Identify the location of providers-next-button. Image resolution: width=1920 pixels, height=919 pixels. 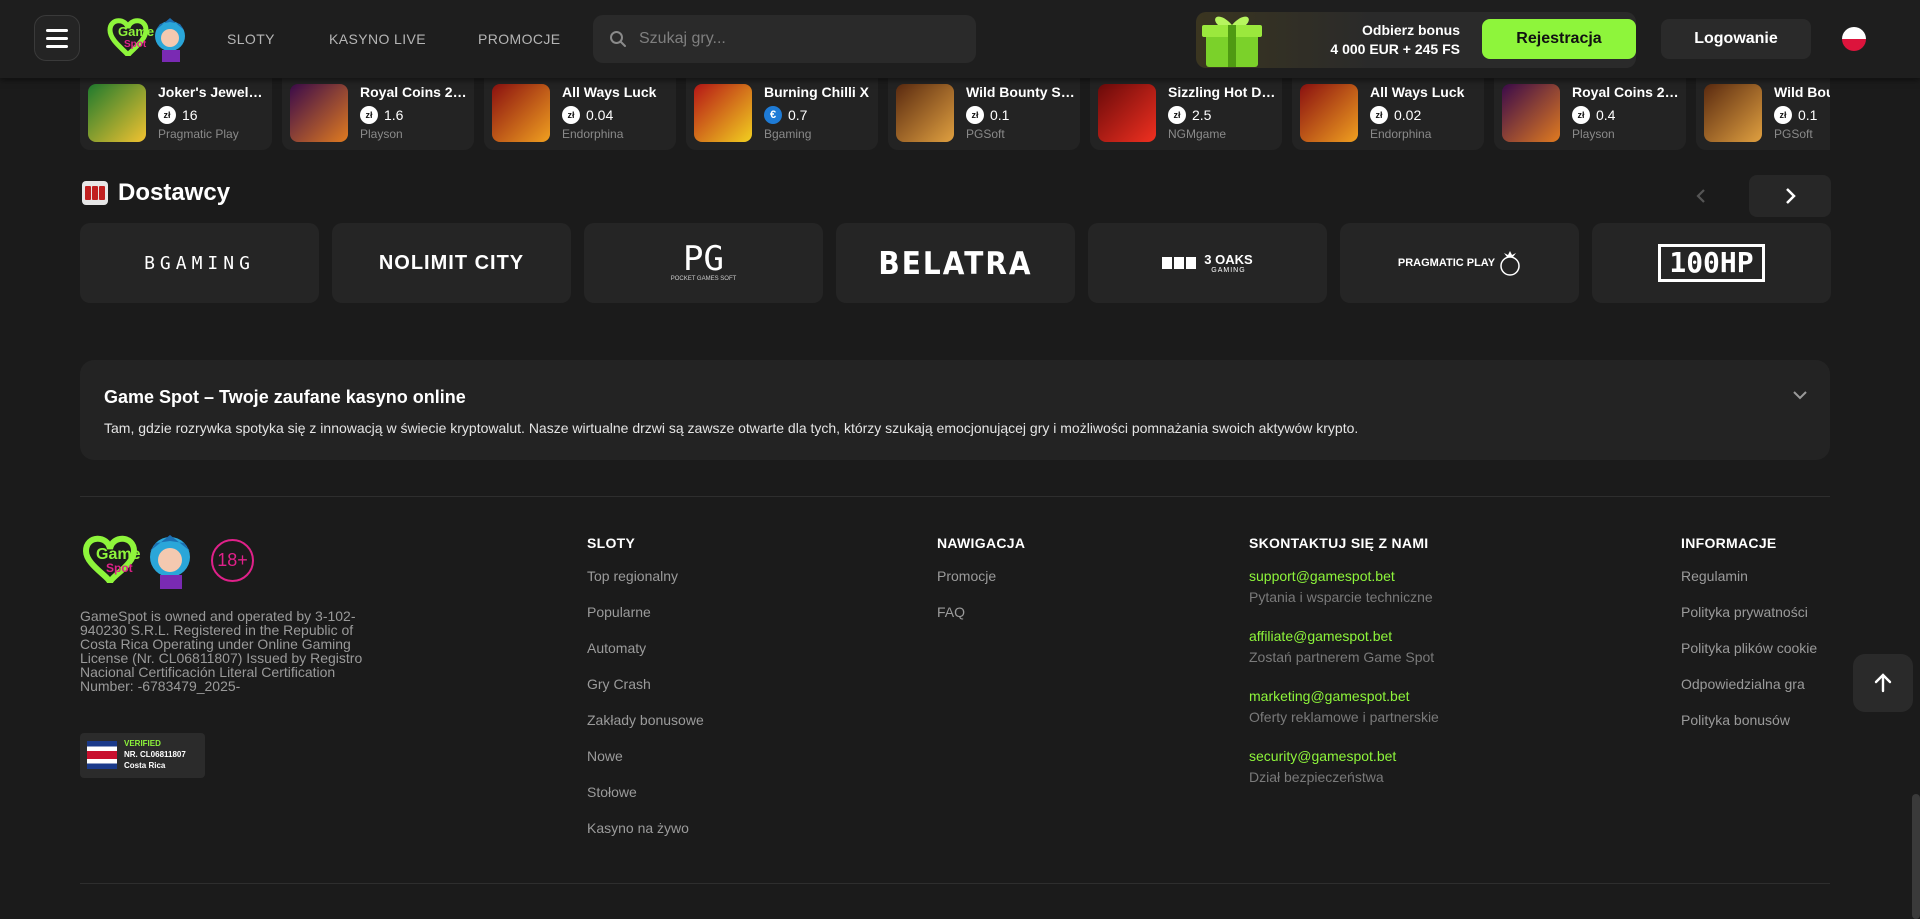
(1790, 196).